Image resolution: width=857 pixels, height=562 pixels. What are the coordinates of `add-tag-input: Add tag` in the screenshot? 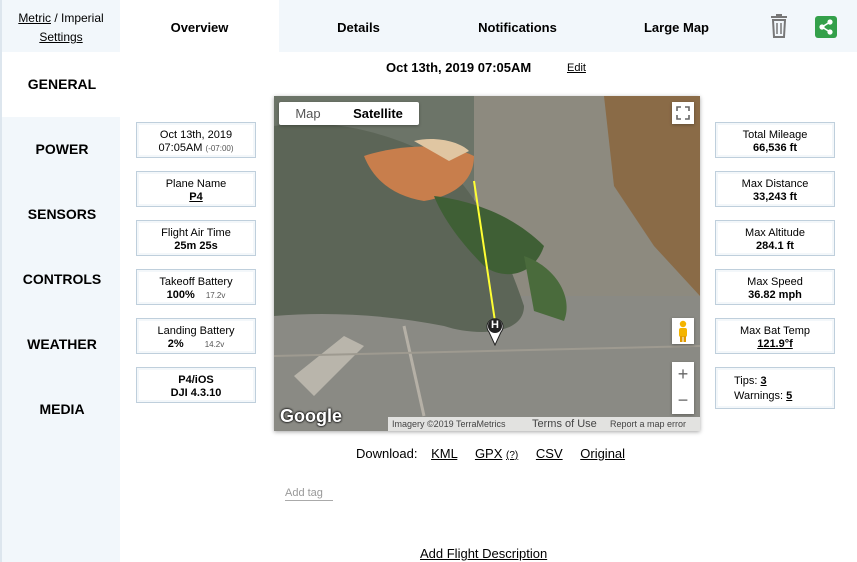 It's located at (309, 494).